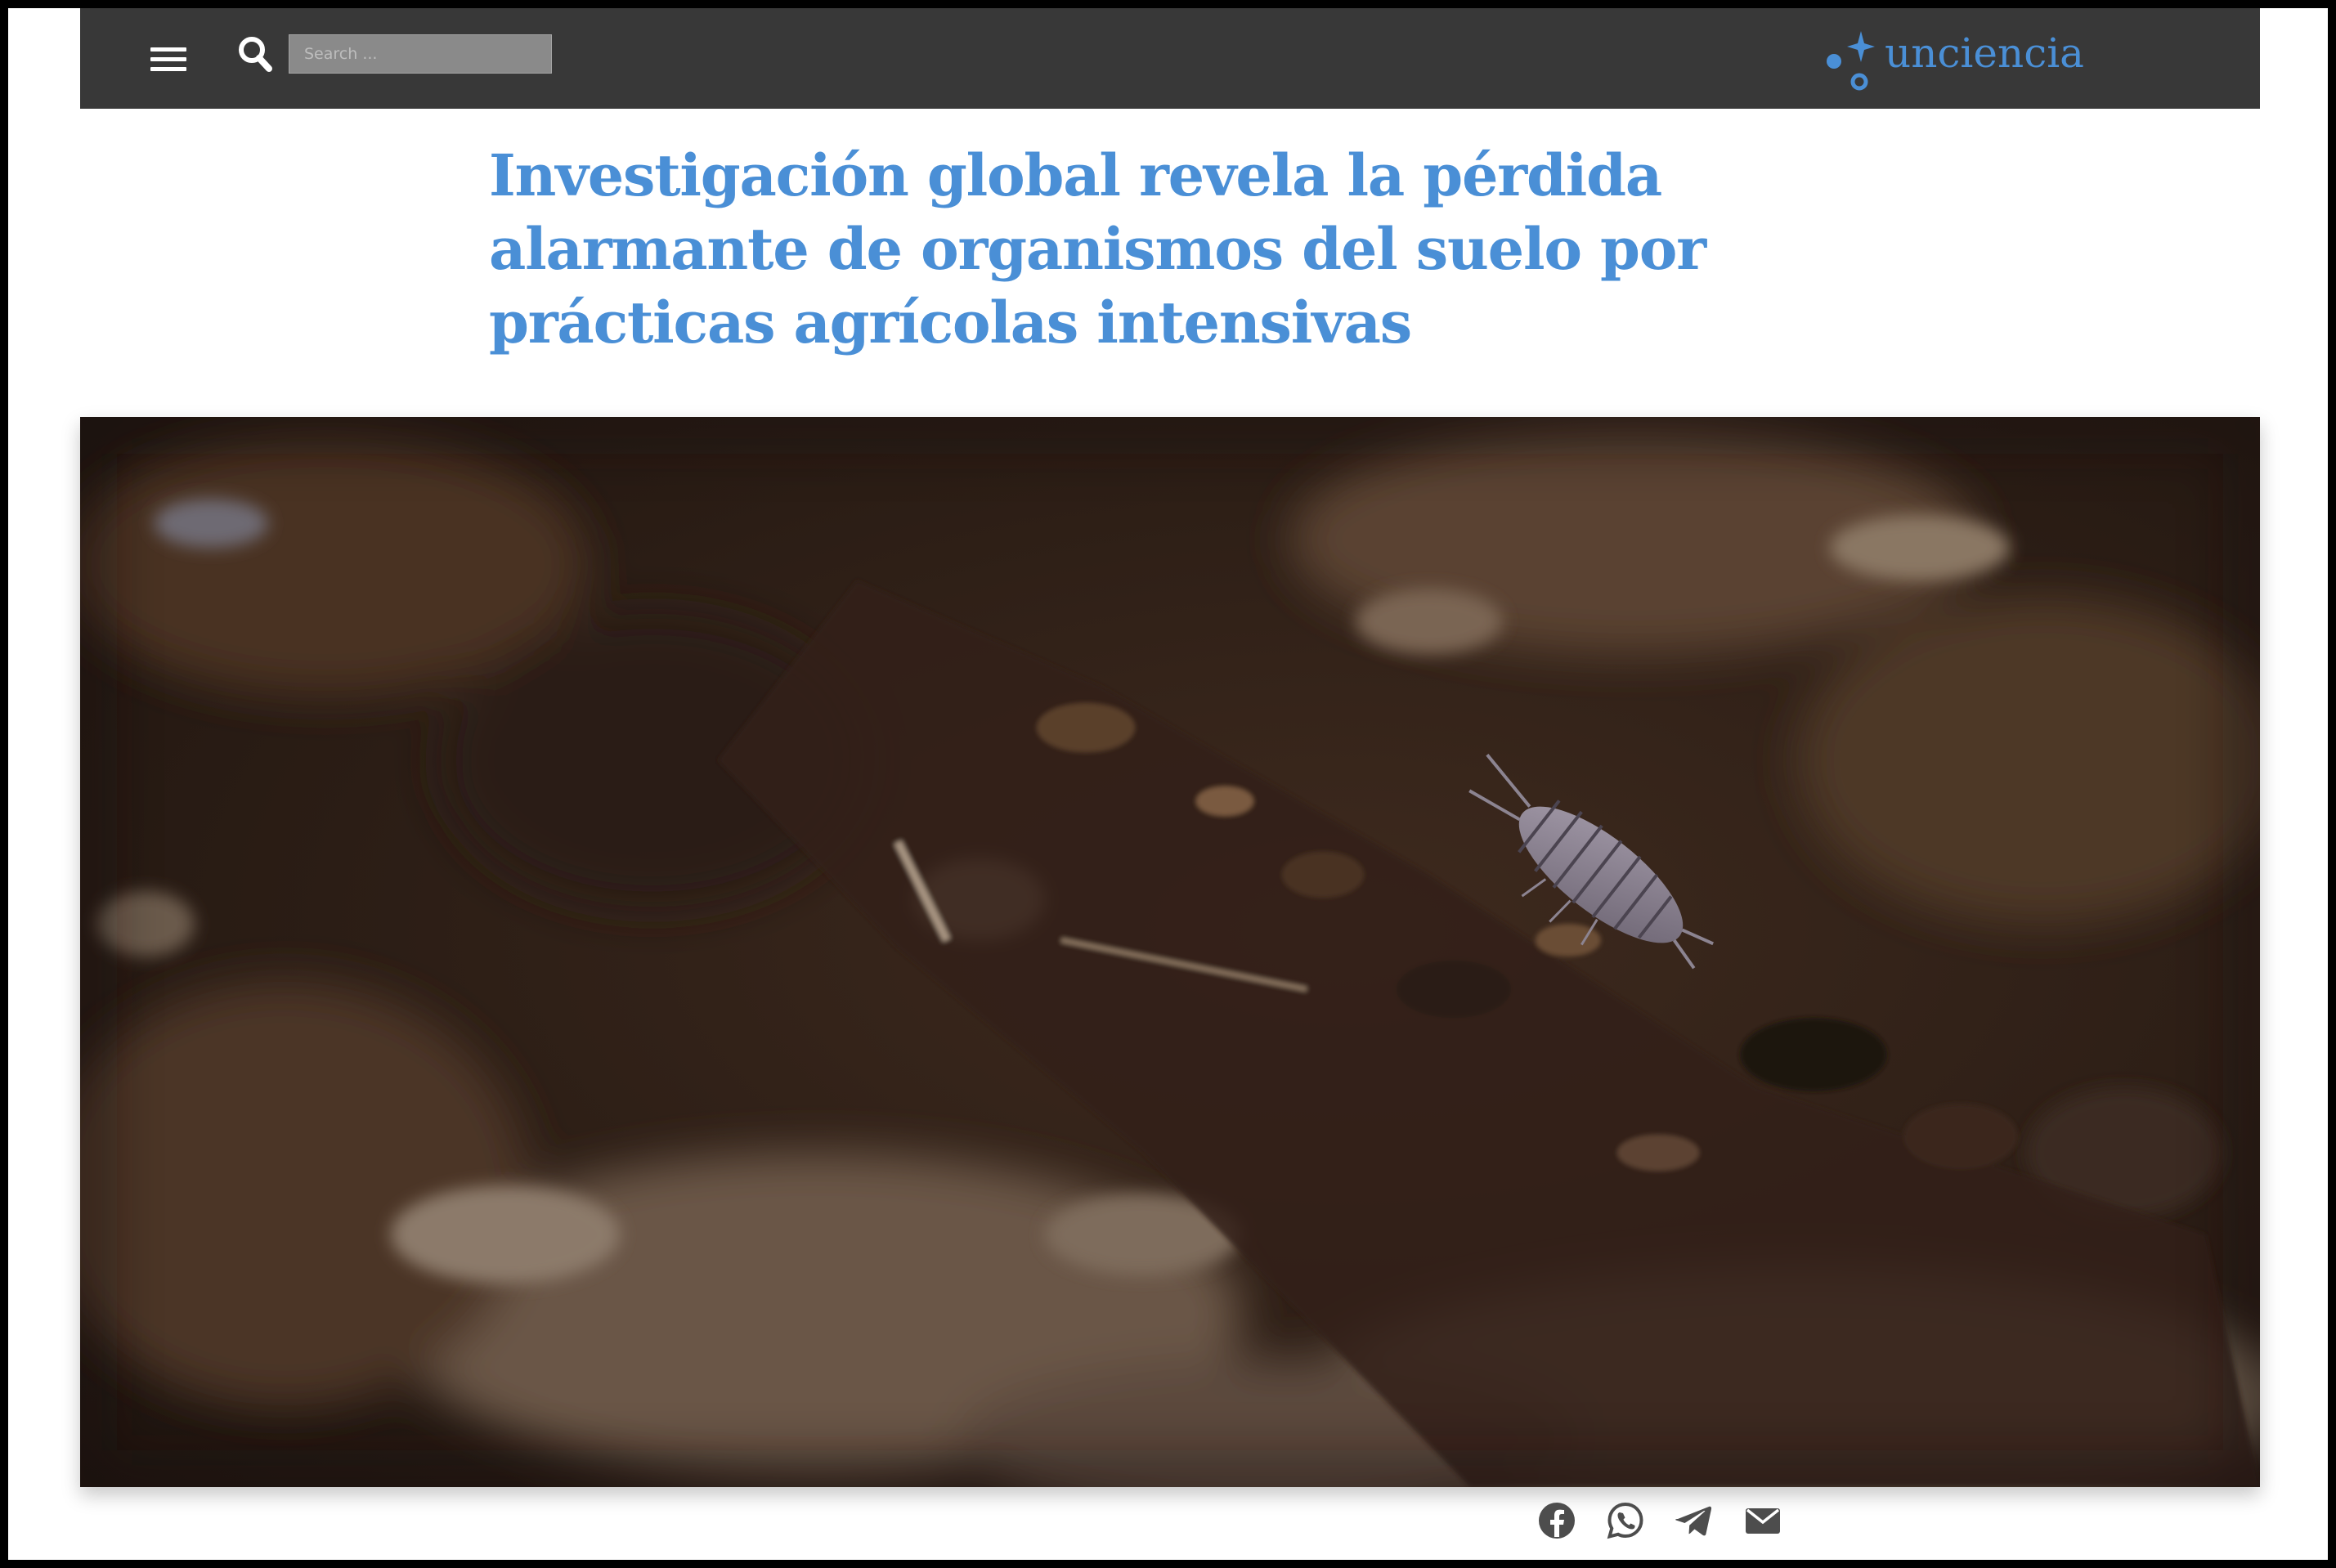 The width and height of the screenshot is (2336, 1568). I want to click on whatsapp-icon, so click(1626, 1520).